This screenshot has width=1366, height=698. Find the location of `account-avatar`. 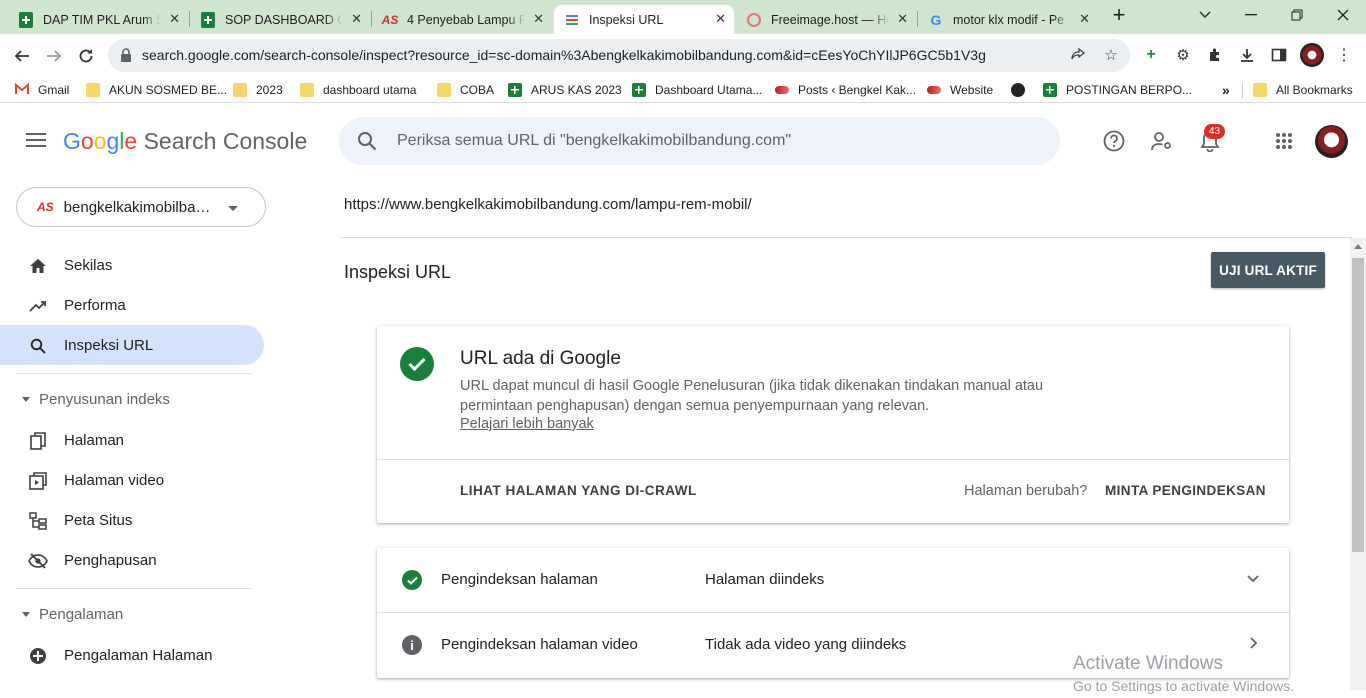

account-avatar is located at coordinates (1331, 141).